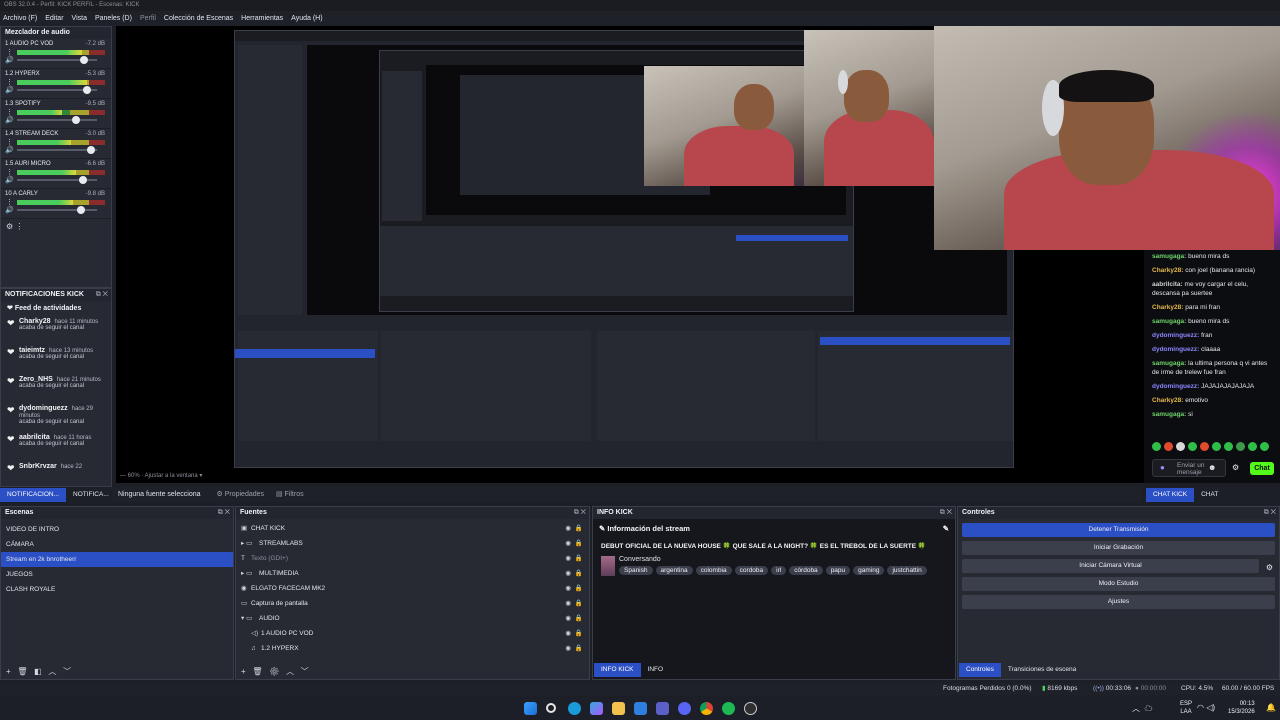  I want to click on emoji-icon: ☻, so click(1212, 467).